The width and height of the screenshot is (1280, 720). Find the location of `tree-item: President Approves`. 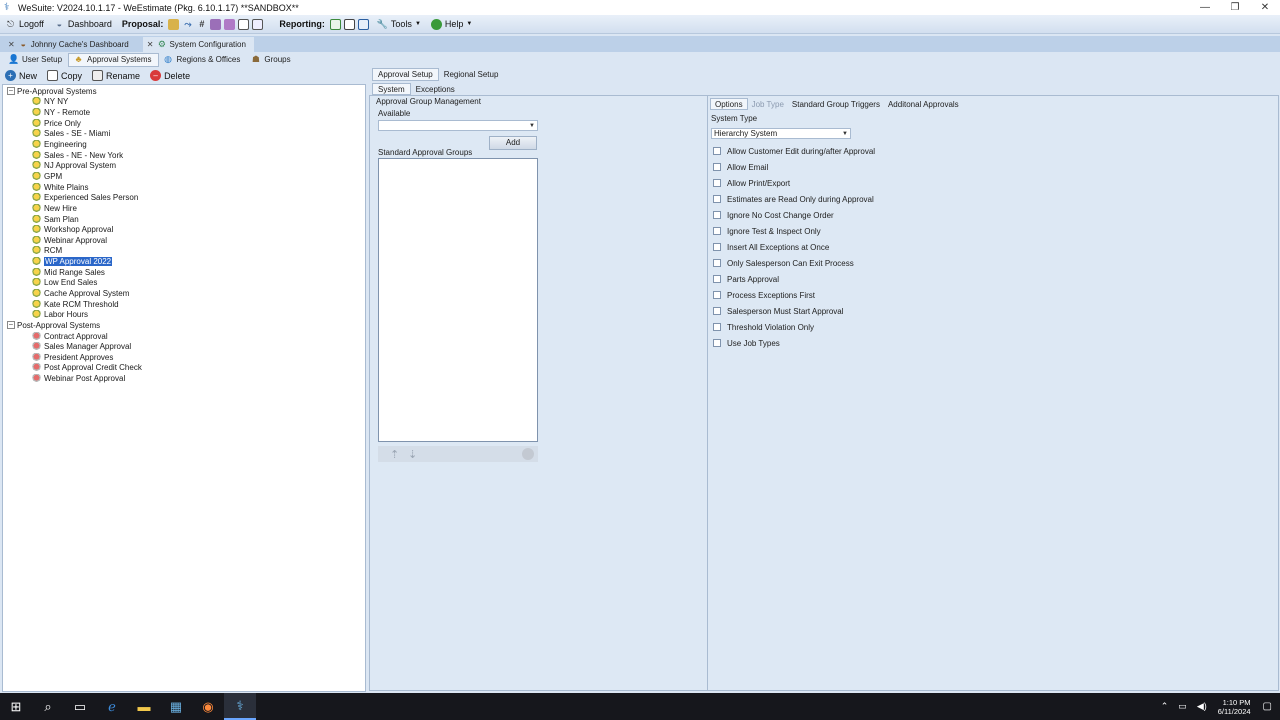

tree-item: President Approves is located at coordinates (185, 357).